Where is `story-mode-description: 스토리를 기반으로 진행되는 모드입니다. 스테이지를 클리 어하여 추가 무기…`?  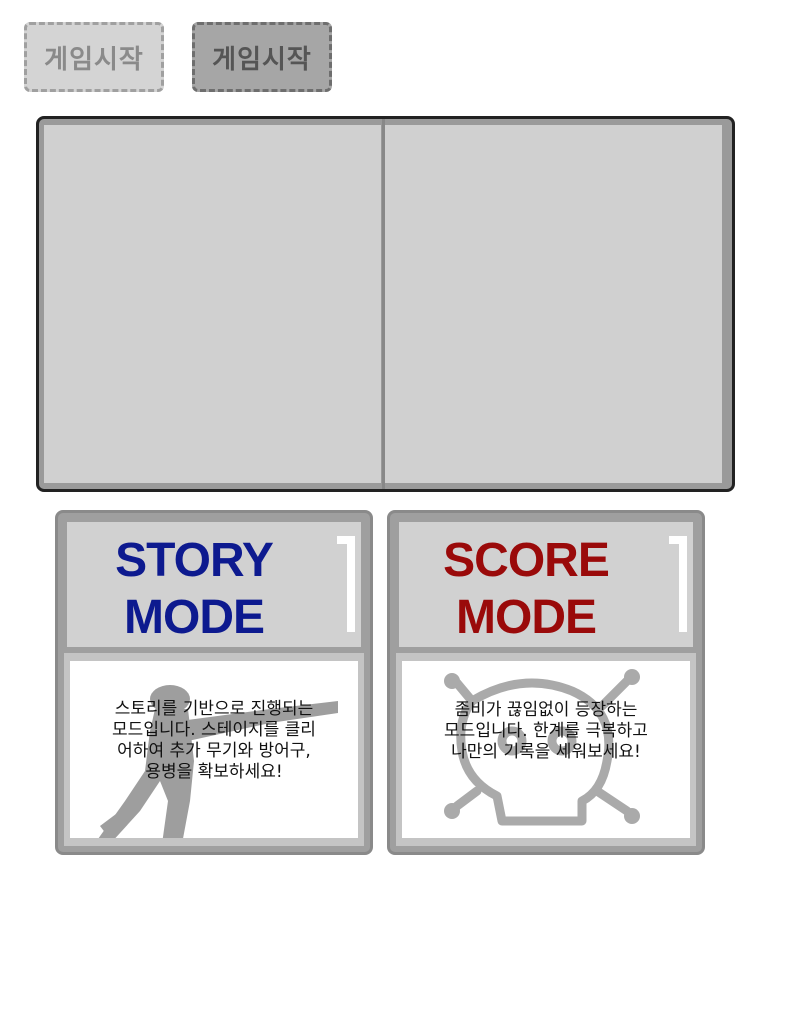 story-mode-description: 스토리를 기반으로 진행되는 모드입니다. 스테이지를 클리 어하여 추가 무기… is located at coordinates (214, 740).